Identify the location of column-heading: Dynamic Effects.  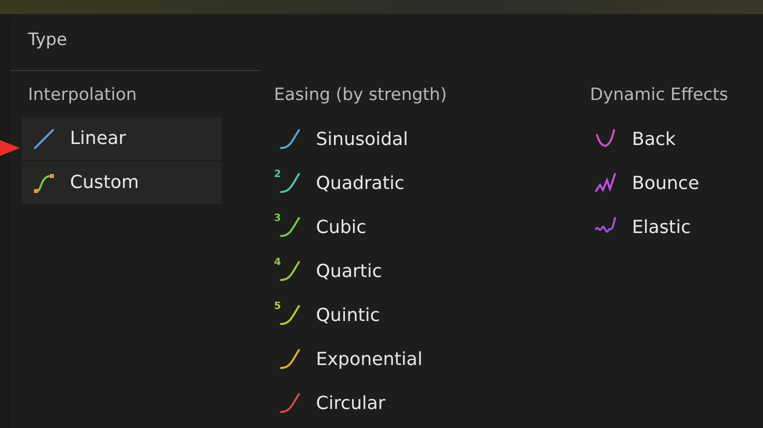
(659, 96).